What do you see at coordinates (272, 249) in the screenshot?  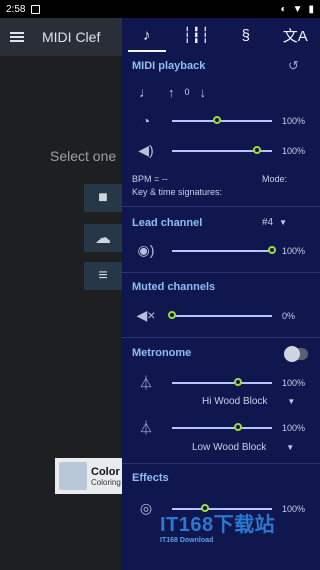 I see `lead-volume-knob` at bounding box center [272, 249].